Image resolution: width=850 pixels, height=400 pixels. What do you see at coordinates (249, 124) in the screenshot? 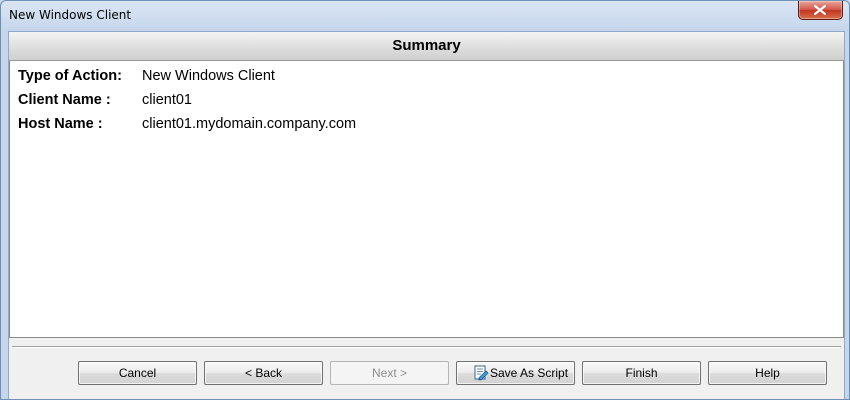
I see `host-name-value: client01.mydomain.company.com` at bounding box center [249, 124].